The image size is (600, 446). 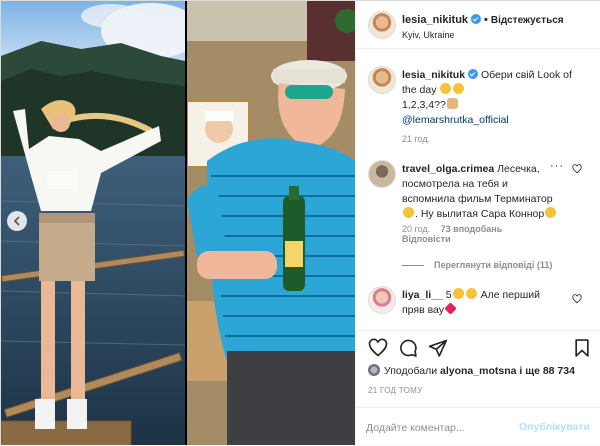 I want to click on liked-by: Уподобали alyona_motsna і ще 88 734, so click(x=471, y=370).